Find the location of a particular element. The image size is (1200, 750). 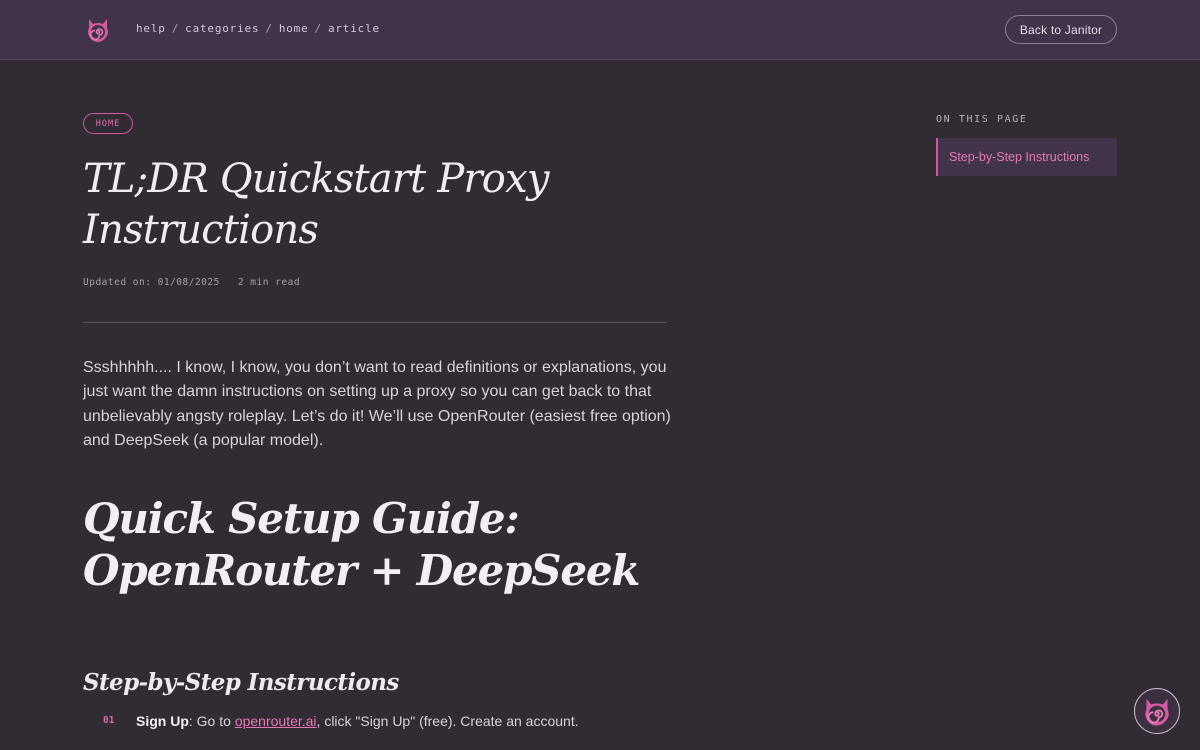

category-tag: HOME is located at coordinates (108, 123).